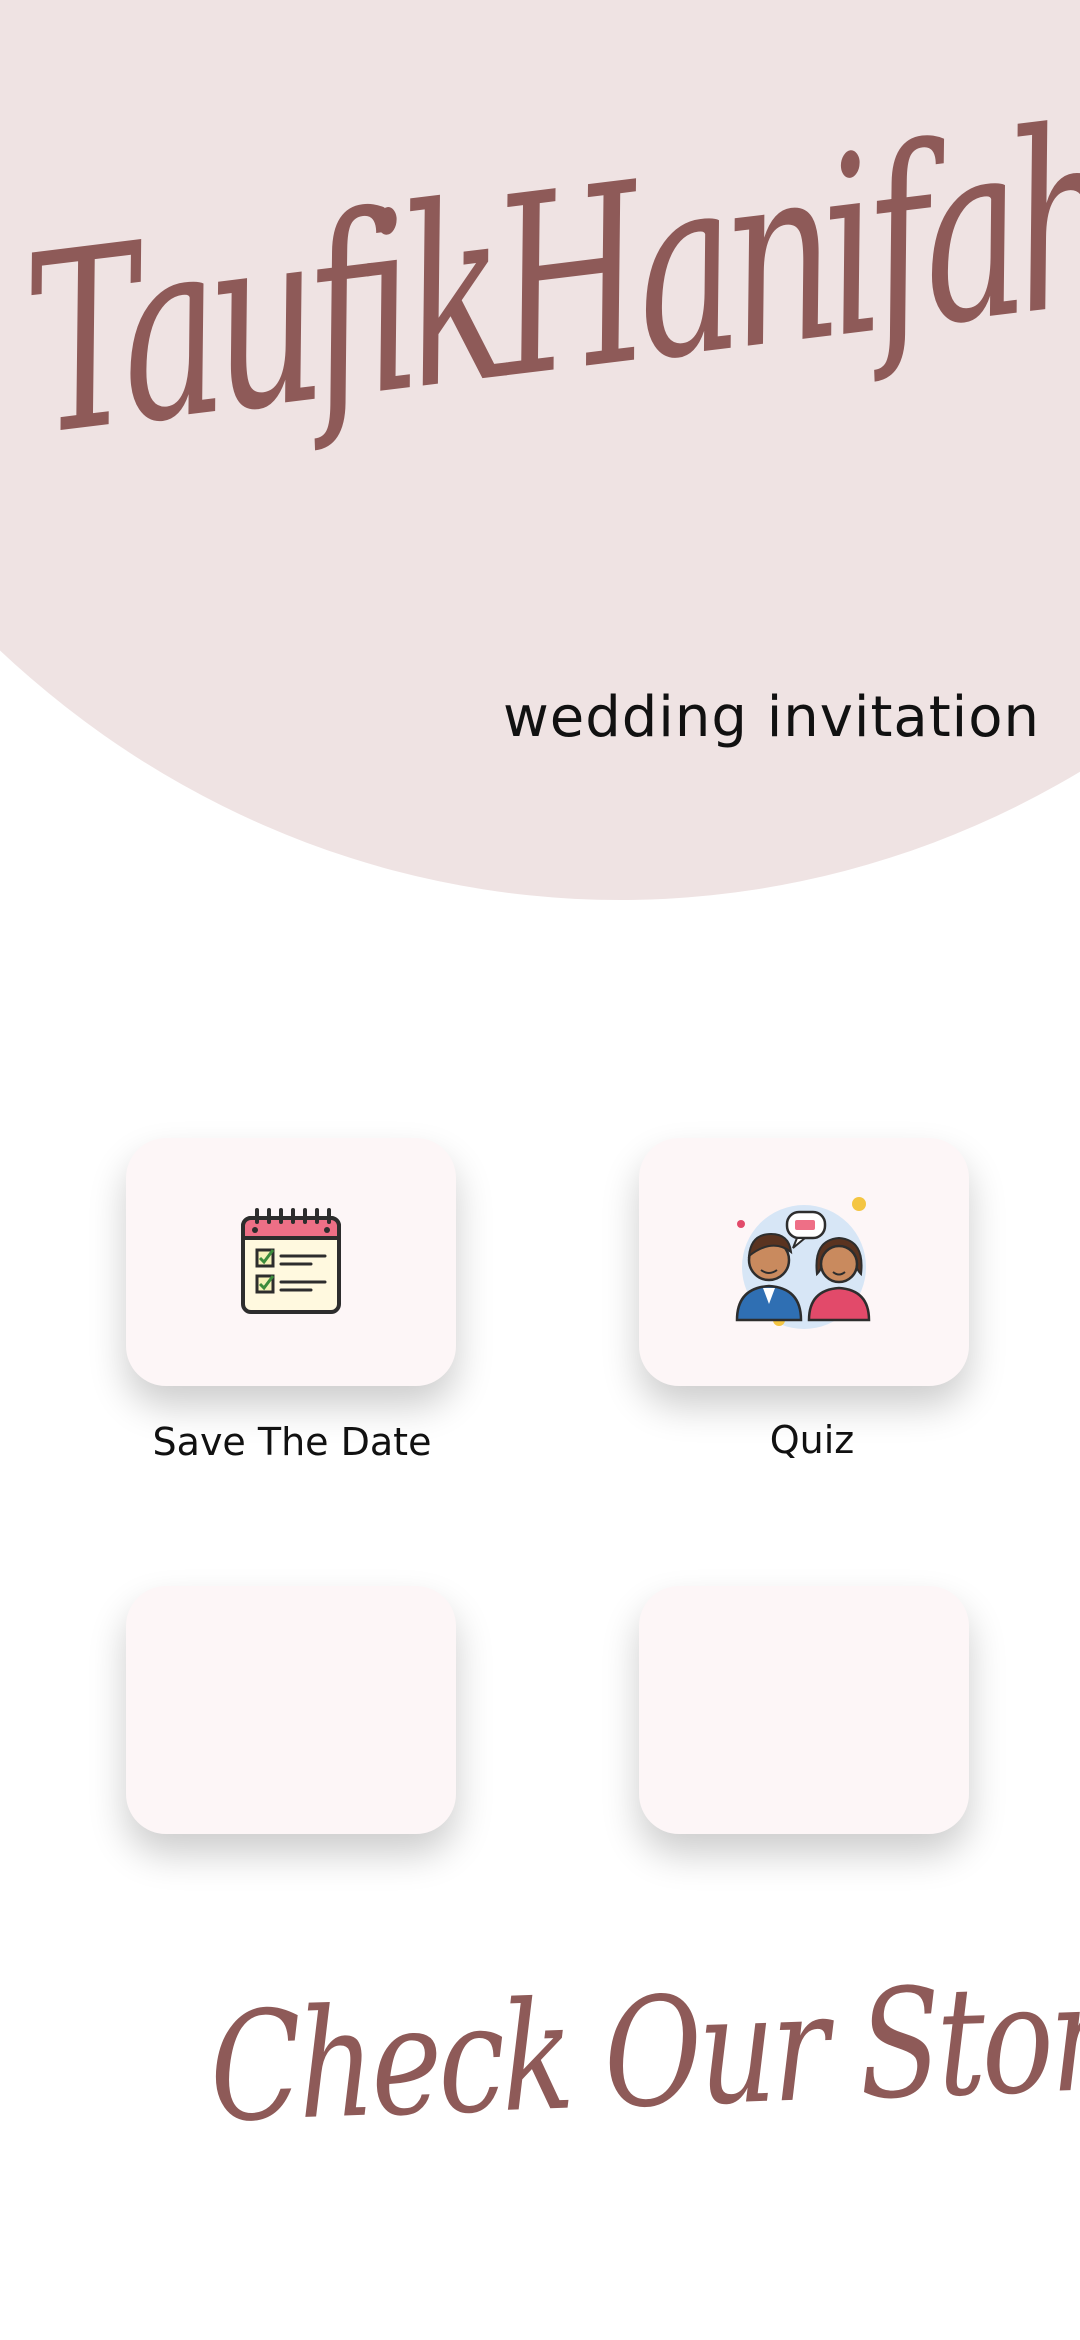  I want to click on quiz-label: Quiz, so click(812, 1440).